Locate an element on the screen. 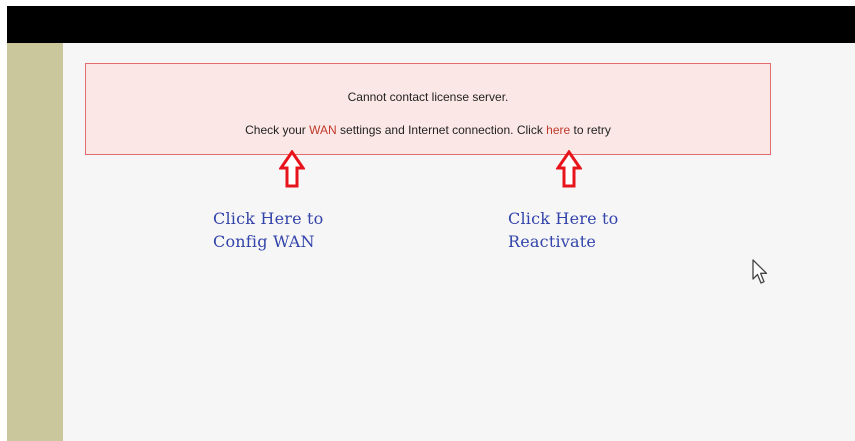  alert-text-middle: settings and Internet connection. Click is located at coordinates (441, 130).